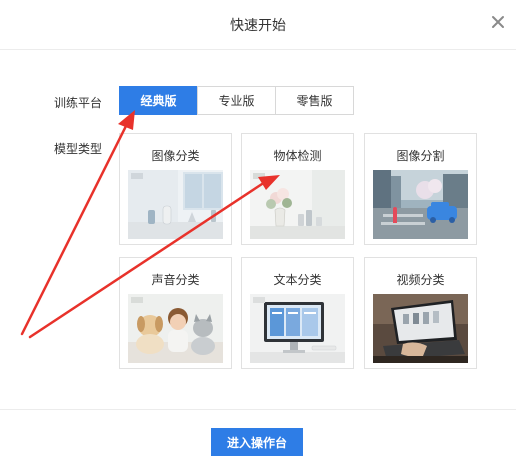 This screenshot has width=516, height=468. I want to click on dialog-footer: 进入操作台, so click(258, 438).